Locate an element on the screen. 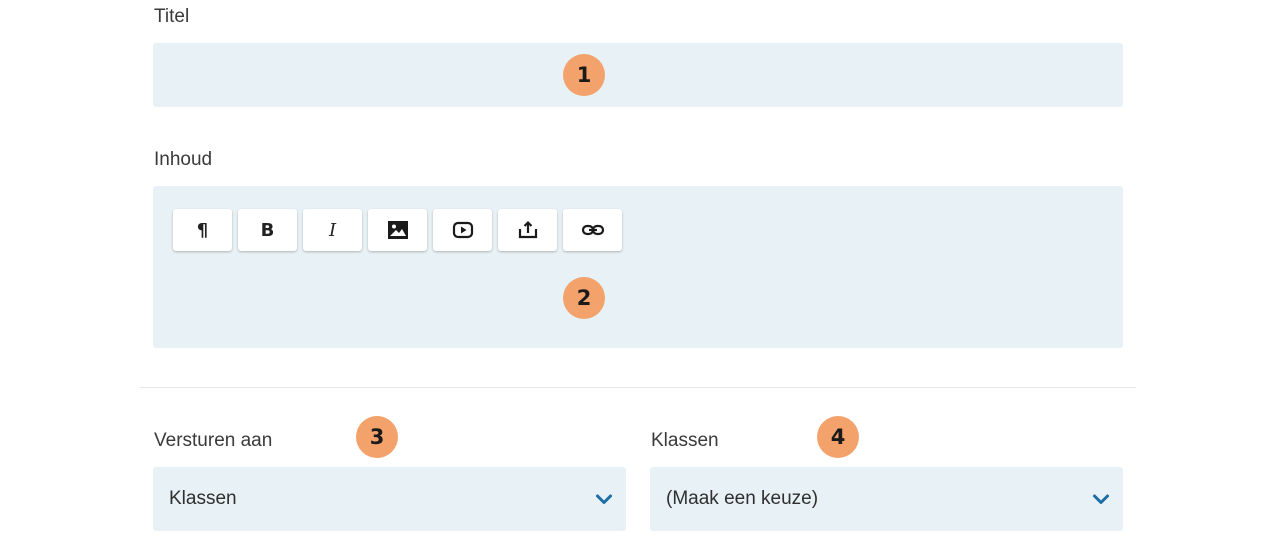  send-to-value: Klassen is located at coordinates (203, 498).